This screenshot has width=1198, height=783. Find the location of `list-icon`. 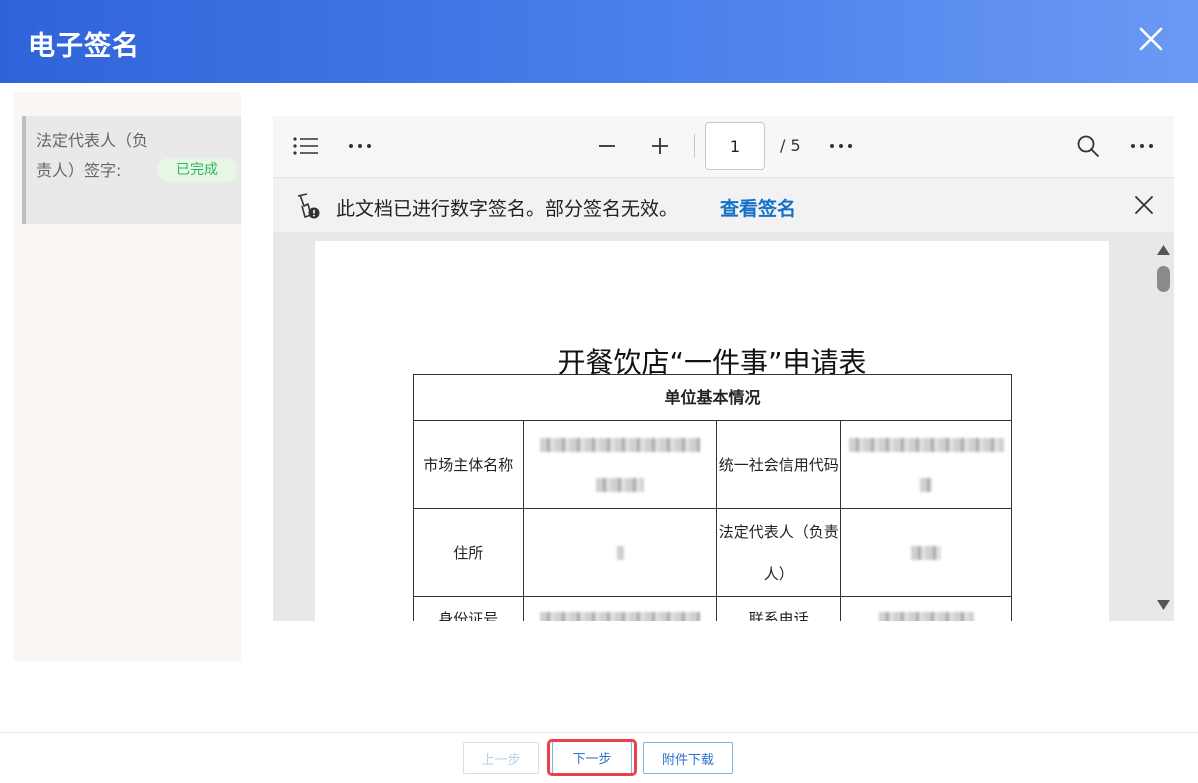

list-icon is located at coordinates (305, 146).